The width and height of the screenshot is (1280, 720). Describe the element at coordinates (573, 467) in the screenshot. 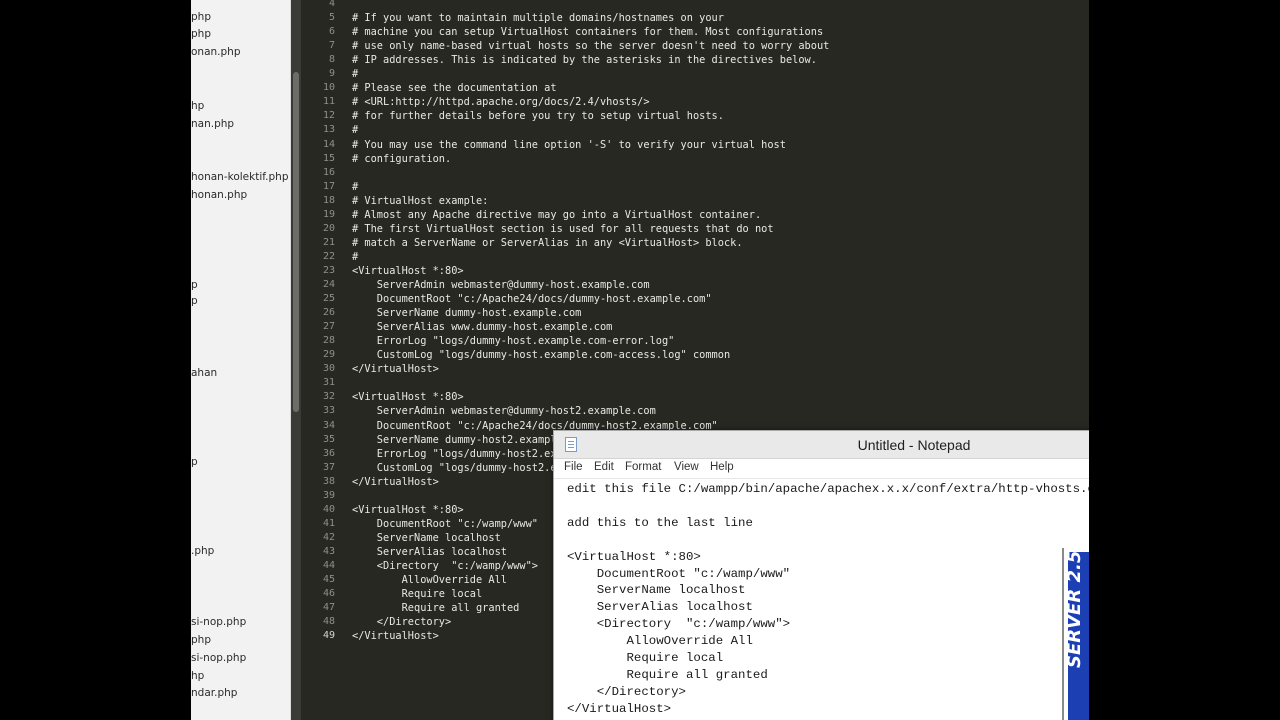

I see `menu-item-file: File` at that location.